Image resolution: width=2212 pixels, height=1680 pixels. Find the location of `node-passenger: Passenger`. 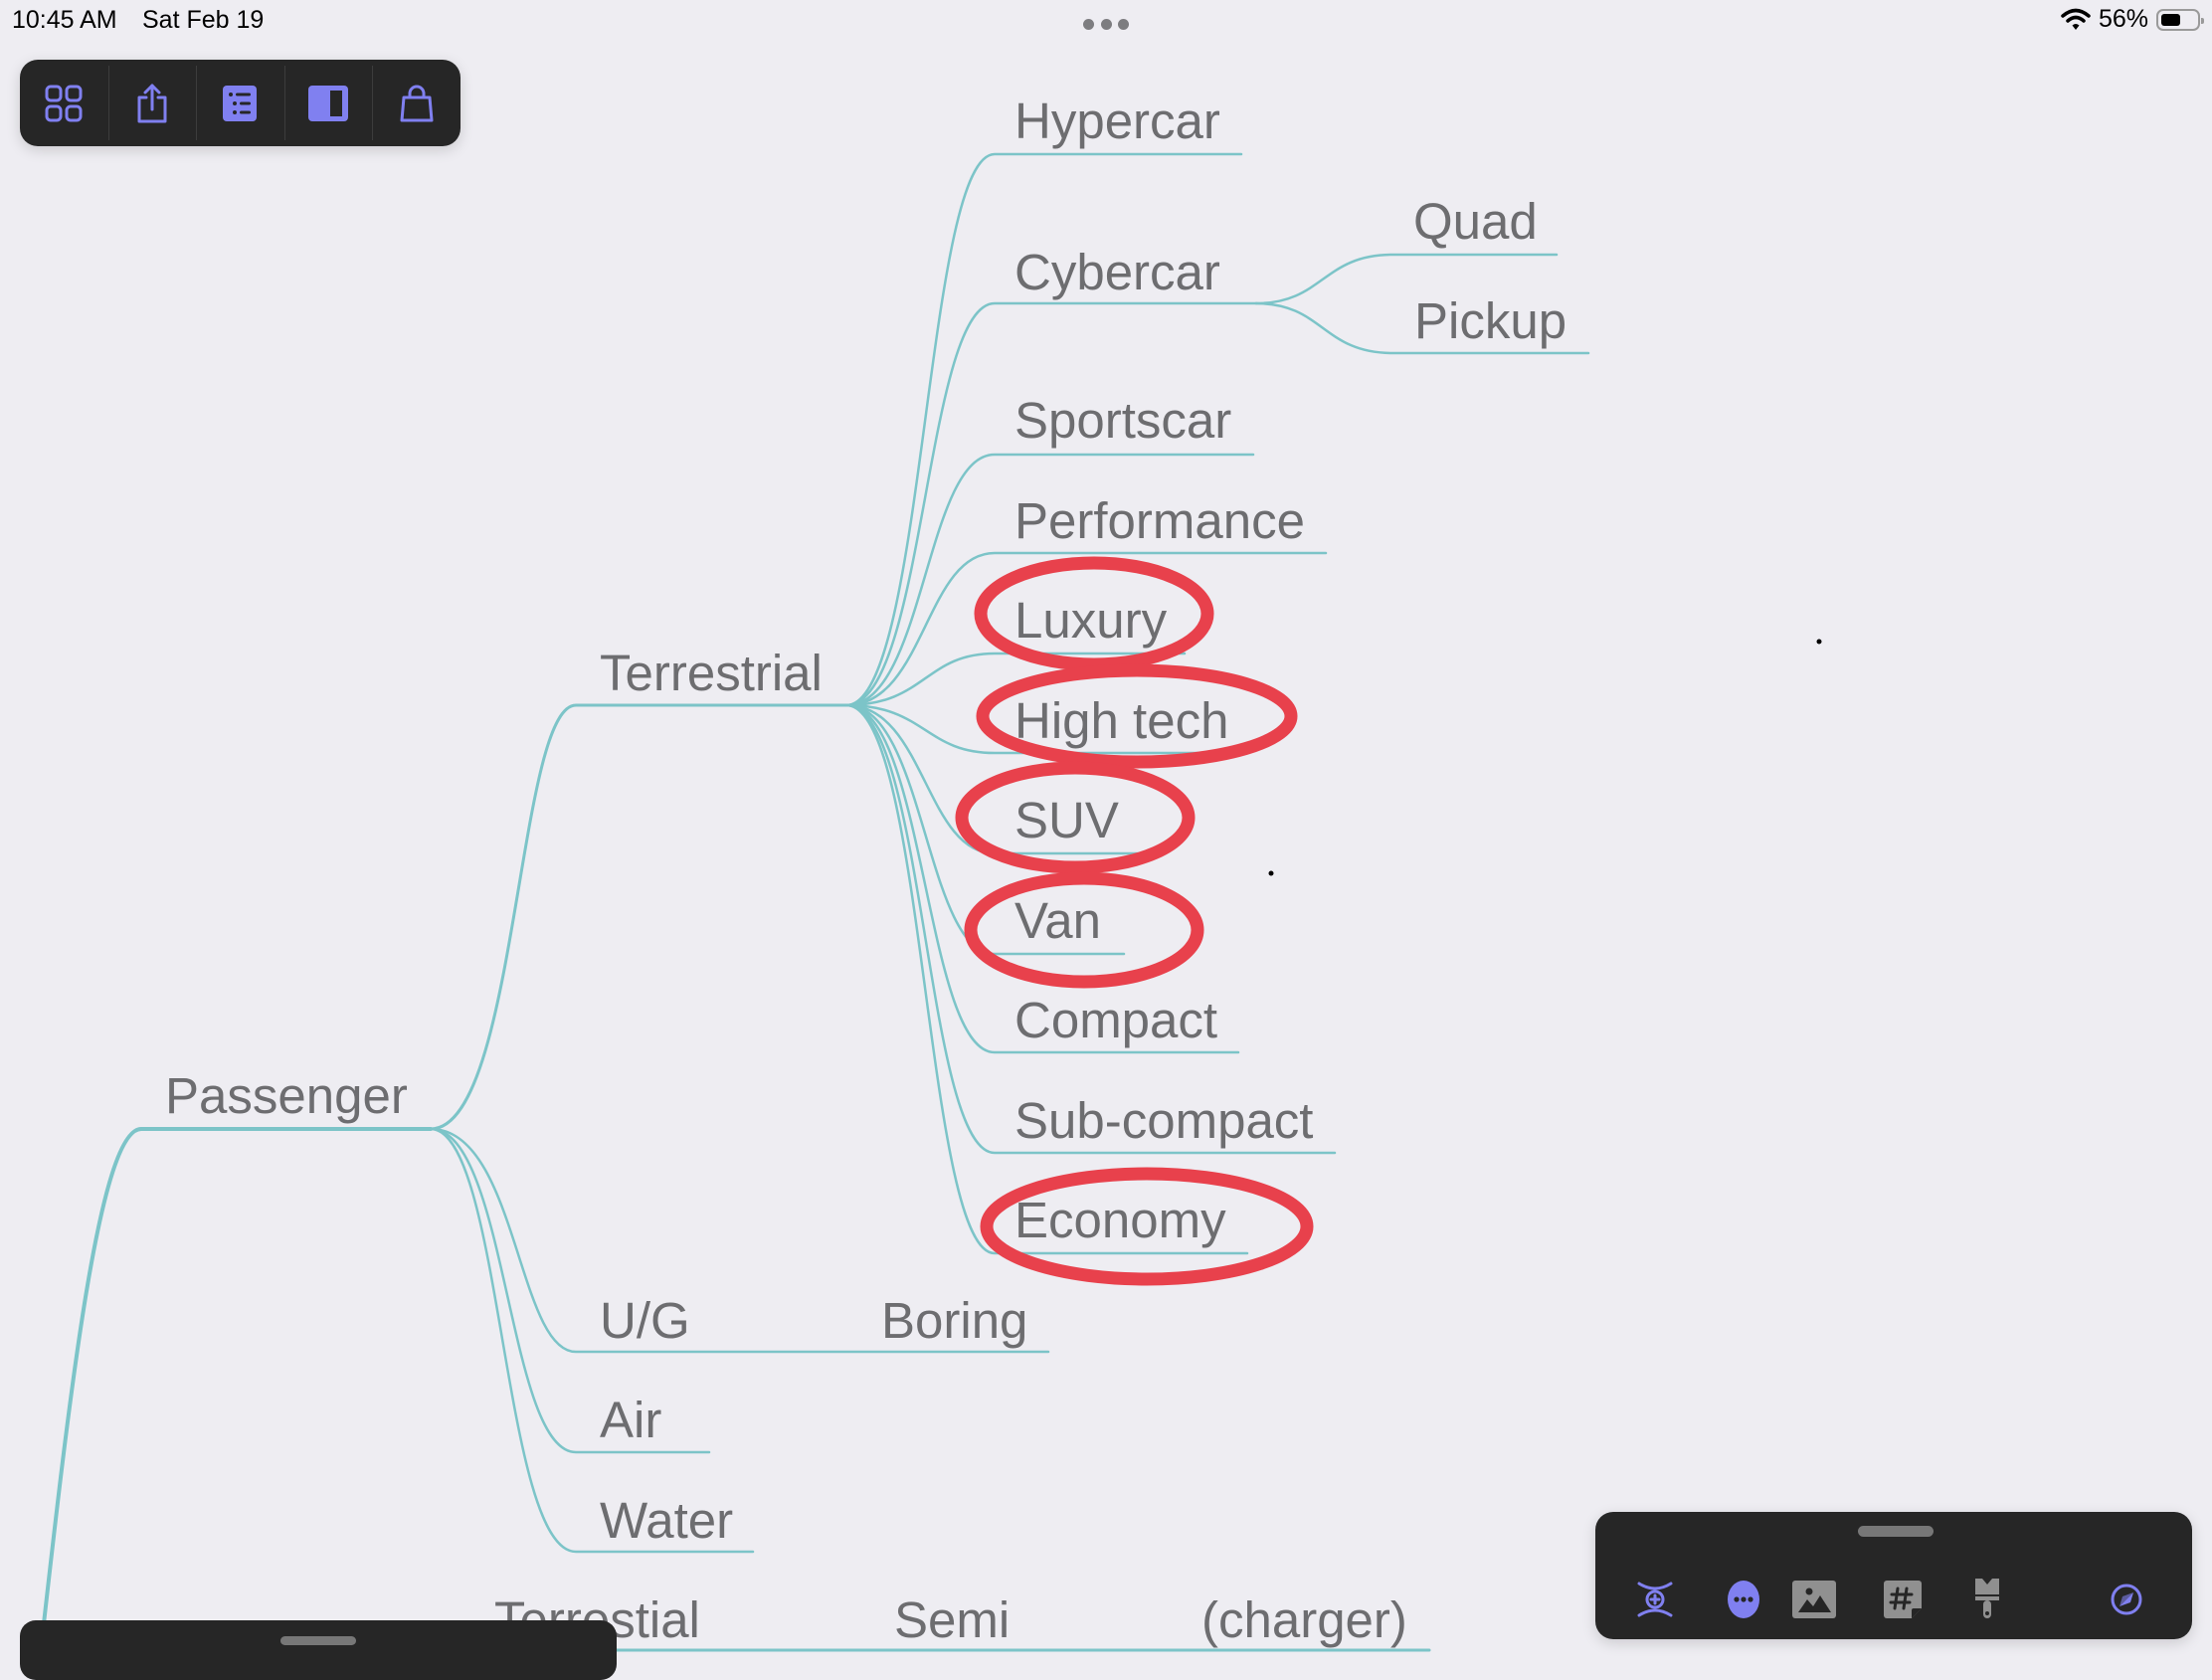

node-passenger: Passenger is located at coordinates (286, 1095).